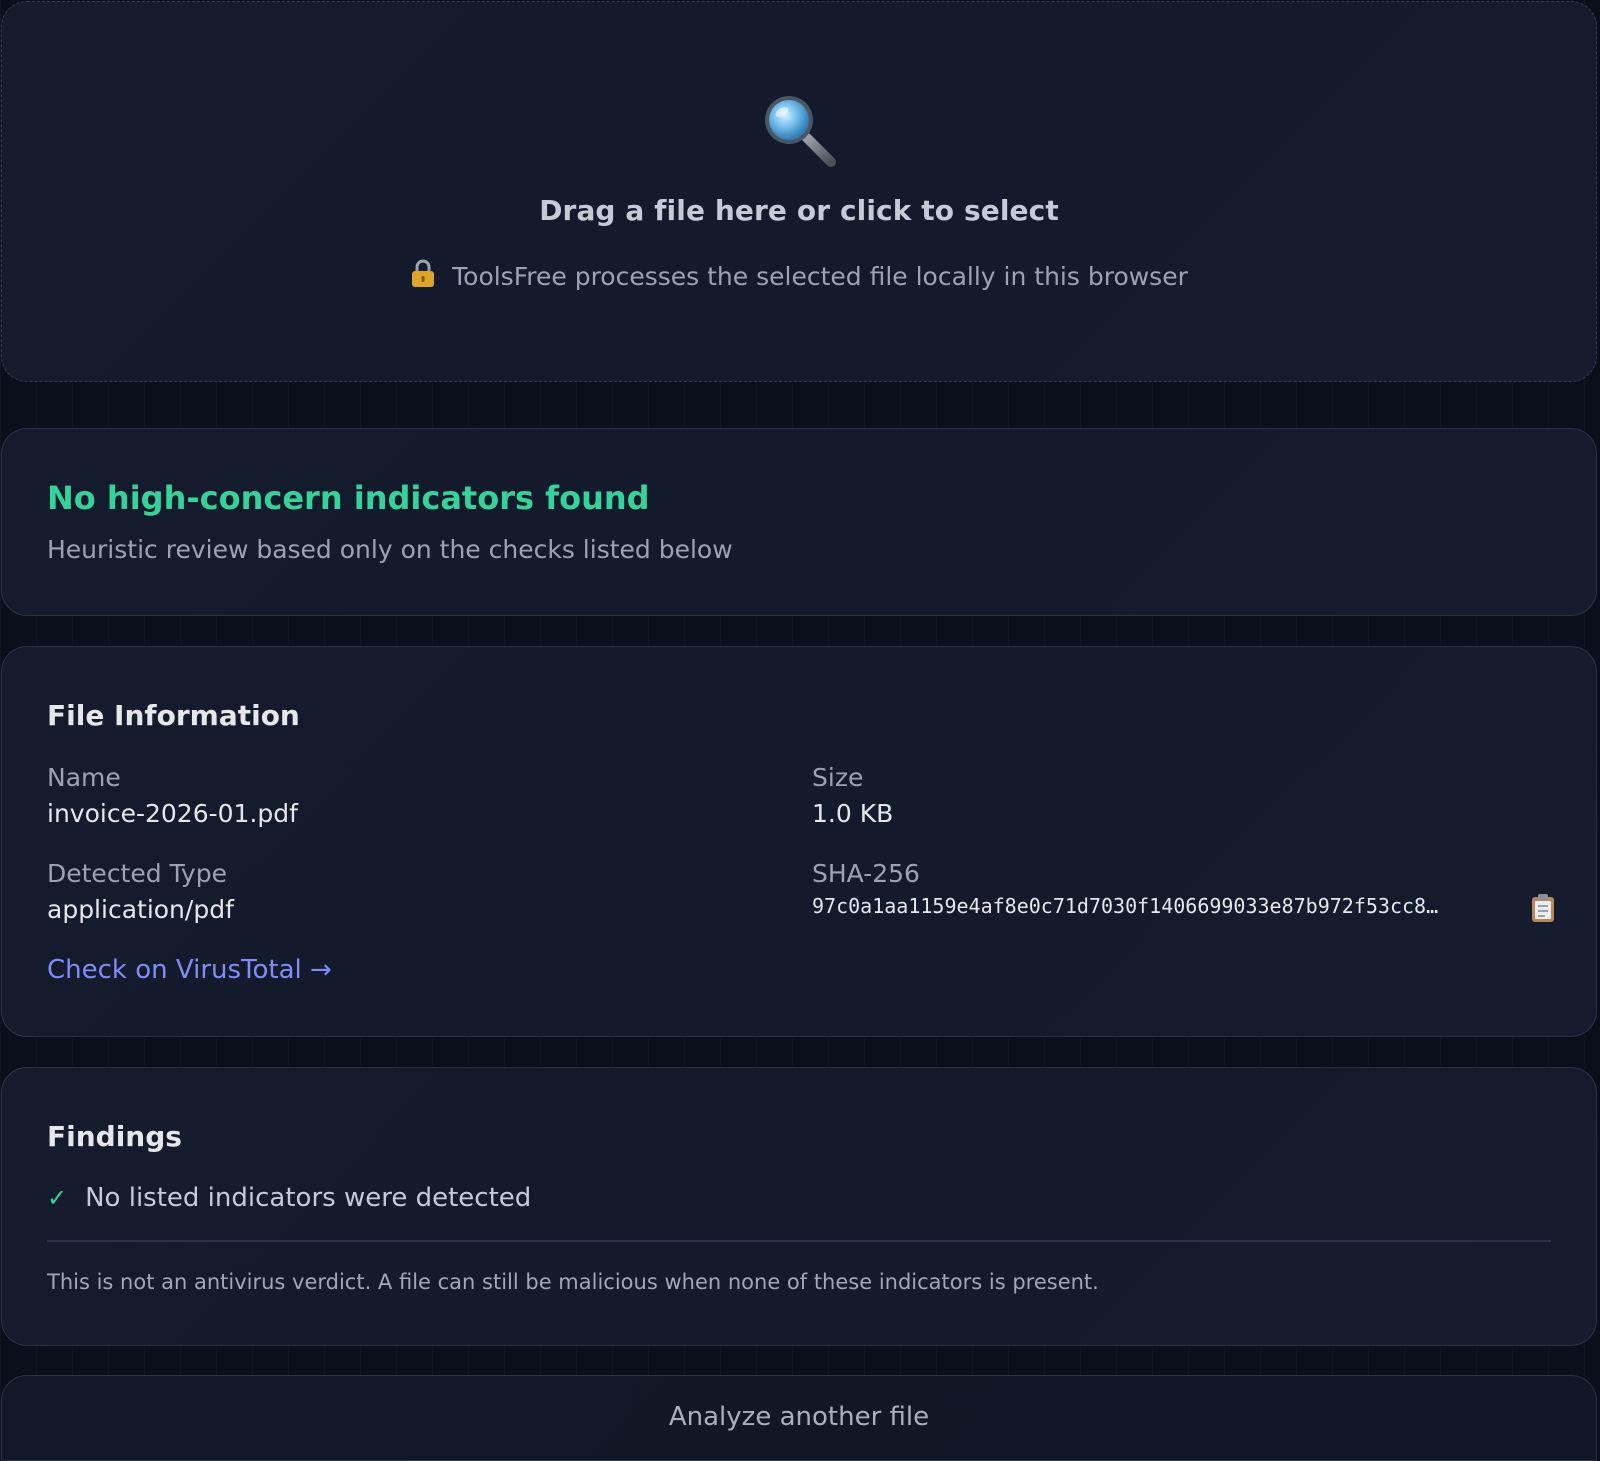 The height and width of the screenshot is (1461, 1600). What do you see at coordinates (308, 1198) in the screenshot?
I see `finding-text: No listed indicators were detected` at bounding box center [308, 1198].